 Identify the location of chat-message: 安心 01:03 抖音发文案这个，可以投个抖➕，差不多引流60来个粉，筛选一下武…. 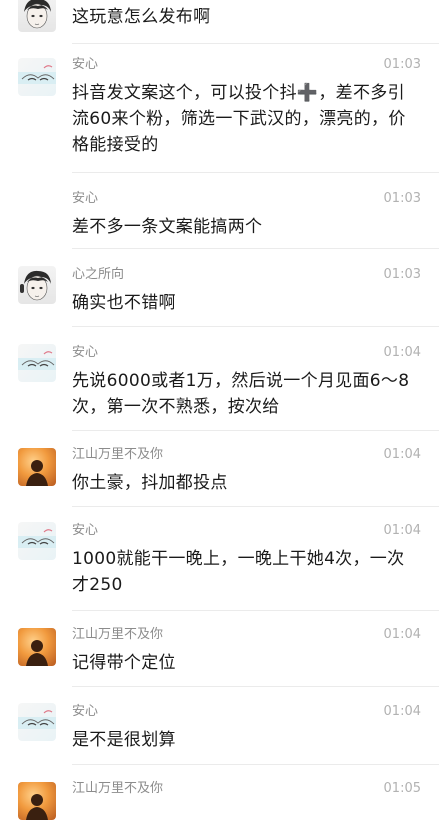
(219, 112).